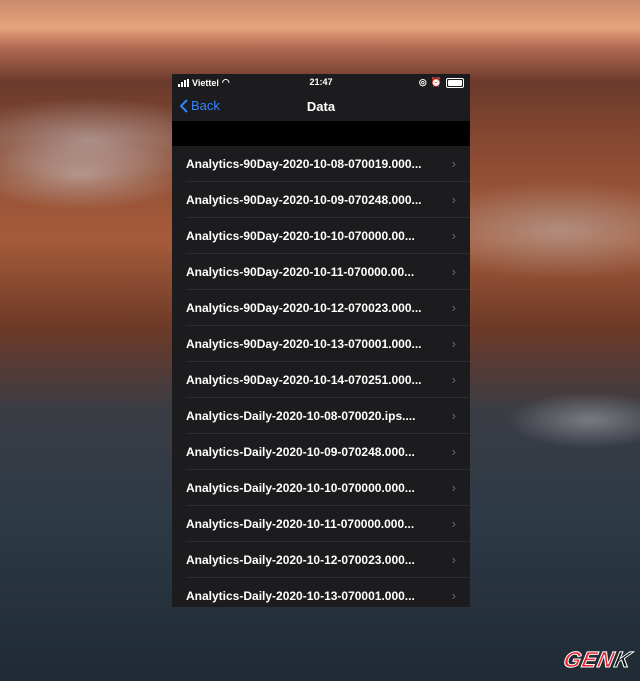 The image size is (640, 681). Describe the element at coordinates (436, 82) in the screenshot. I see `alarm-icon: ⏰` at that location.